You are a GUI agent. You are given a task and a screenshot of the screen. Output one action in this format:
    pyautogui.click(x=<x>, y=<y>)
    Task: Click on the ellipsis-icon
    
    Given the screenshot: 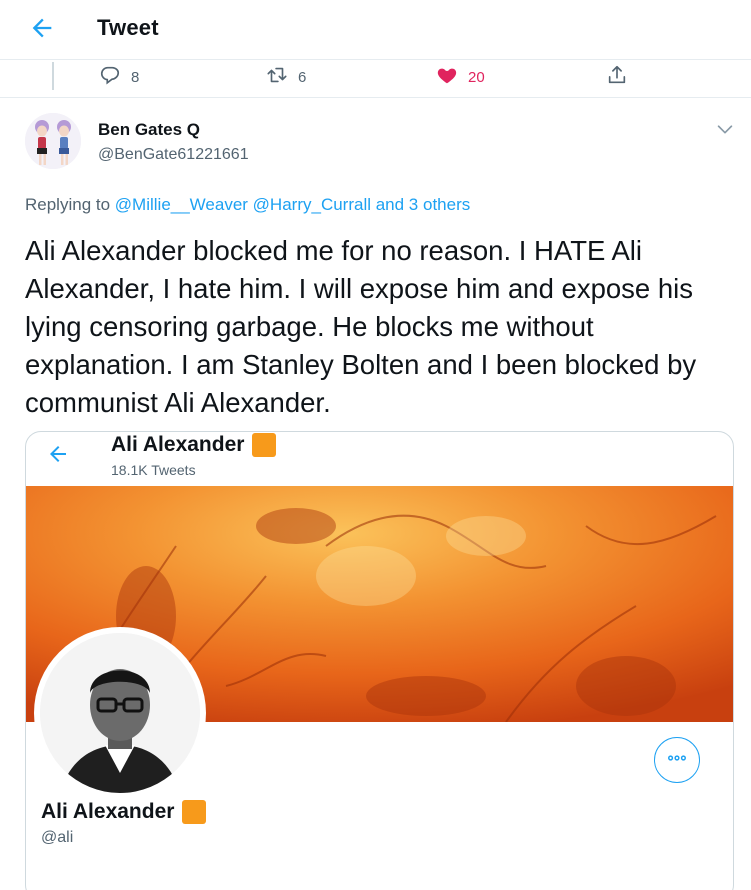 What is the action you would take?
    pyautogui.click(x=677, y=760)
    